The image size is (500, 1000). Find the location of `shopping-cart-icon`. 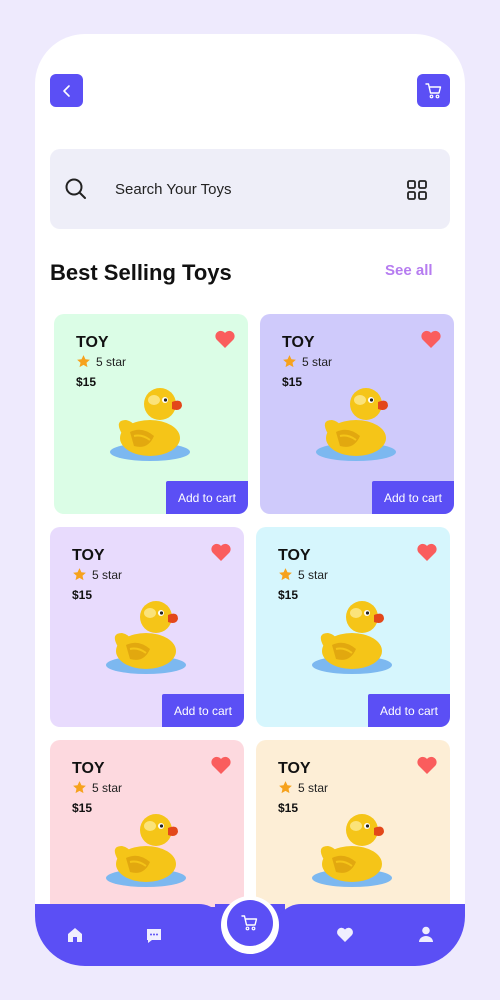

shopping-cart-icon is located at coordinates (432, 90).